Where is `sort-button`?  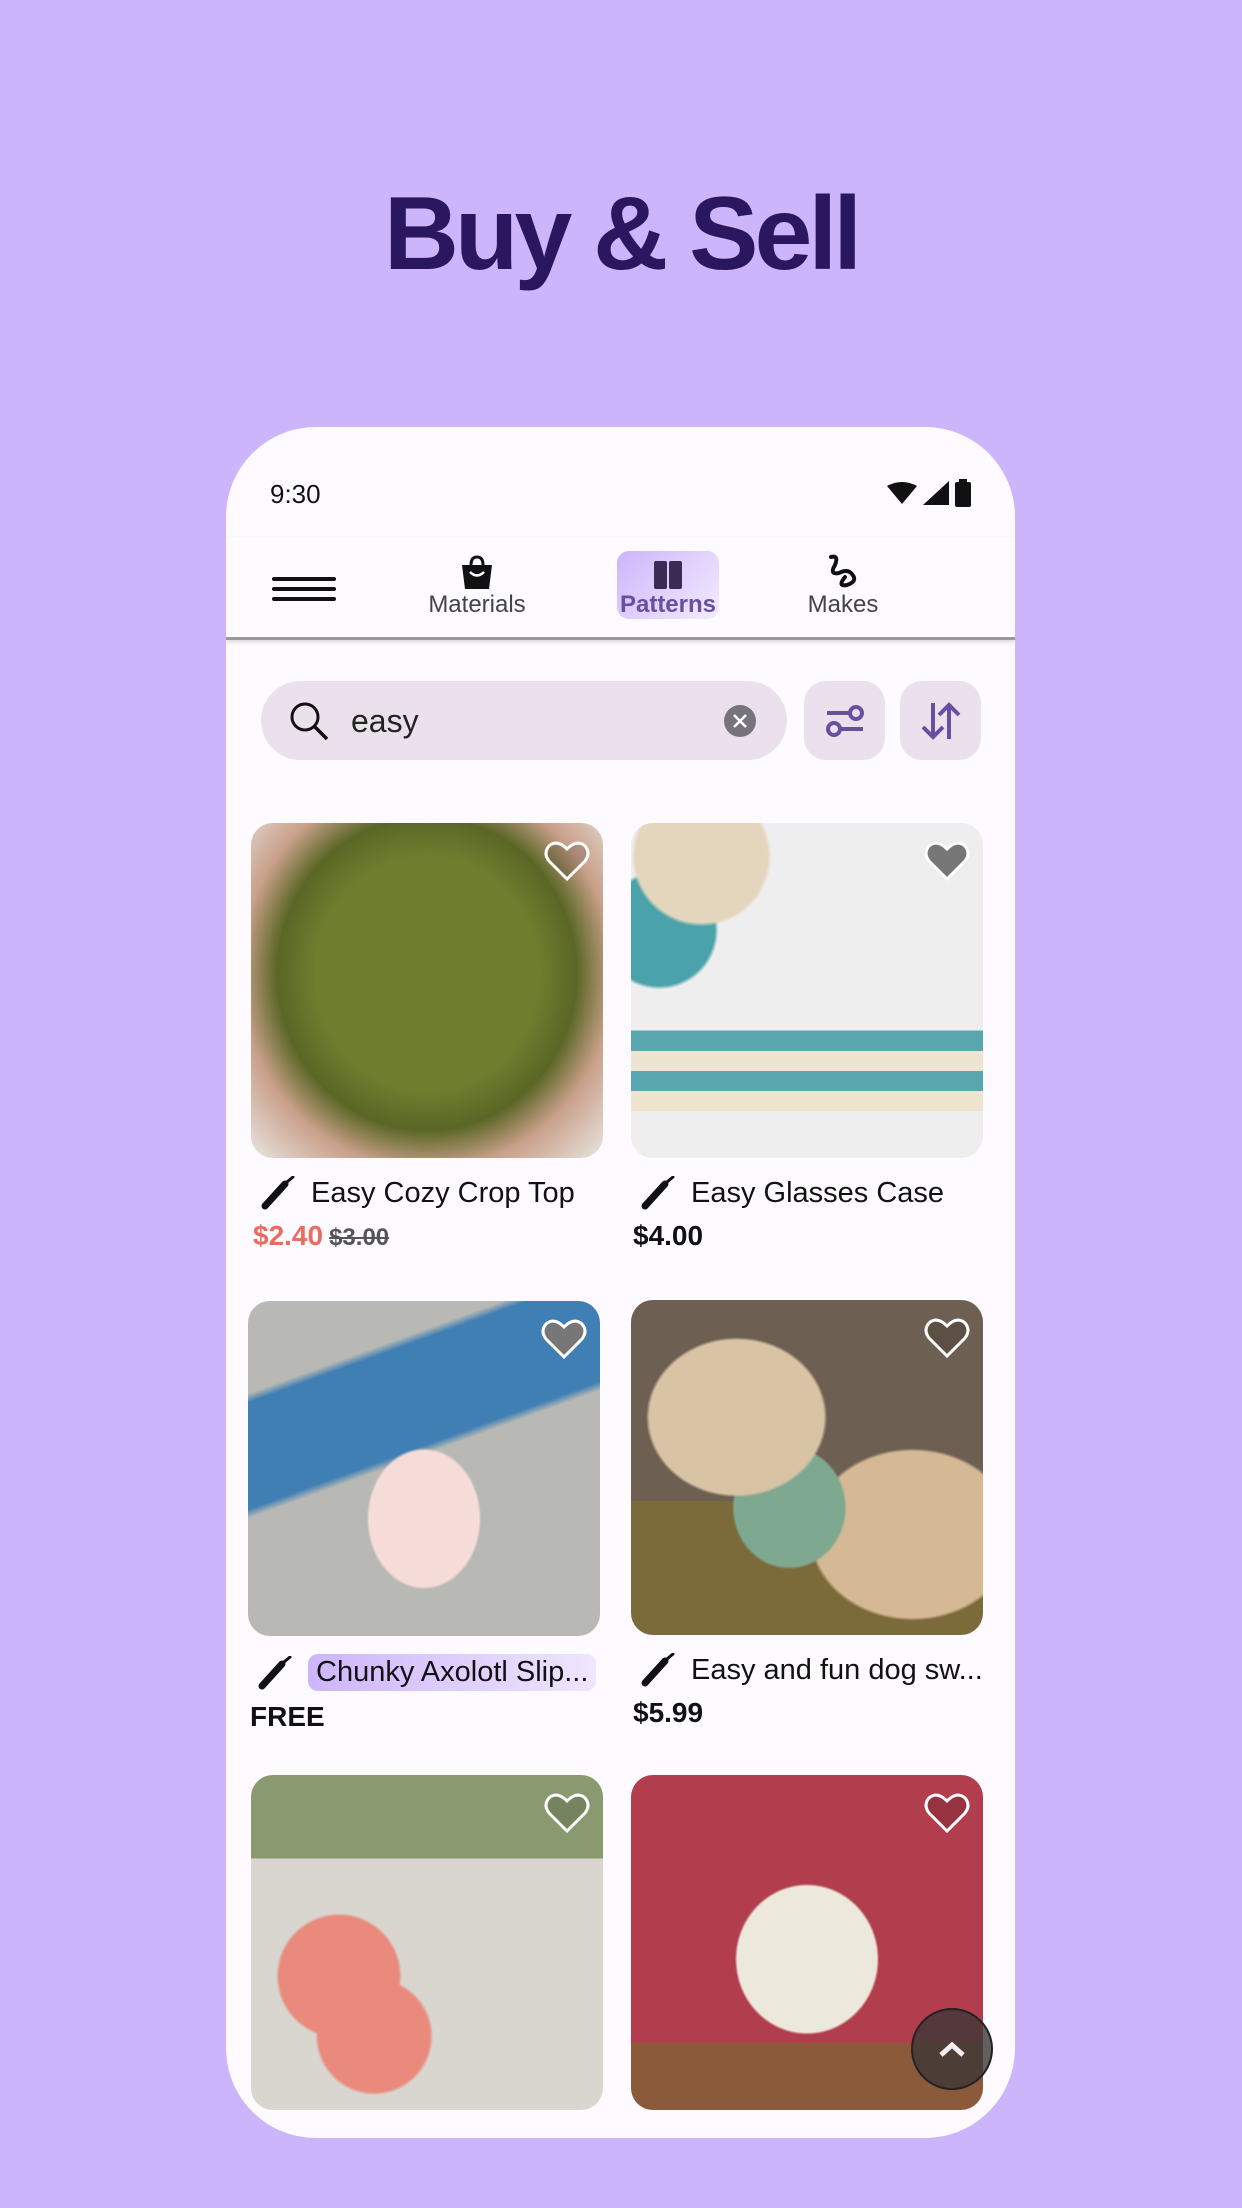
sort-button is located at coordinates (940, 720).